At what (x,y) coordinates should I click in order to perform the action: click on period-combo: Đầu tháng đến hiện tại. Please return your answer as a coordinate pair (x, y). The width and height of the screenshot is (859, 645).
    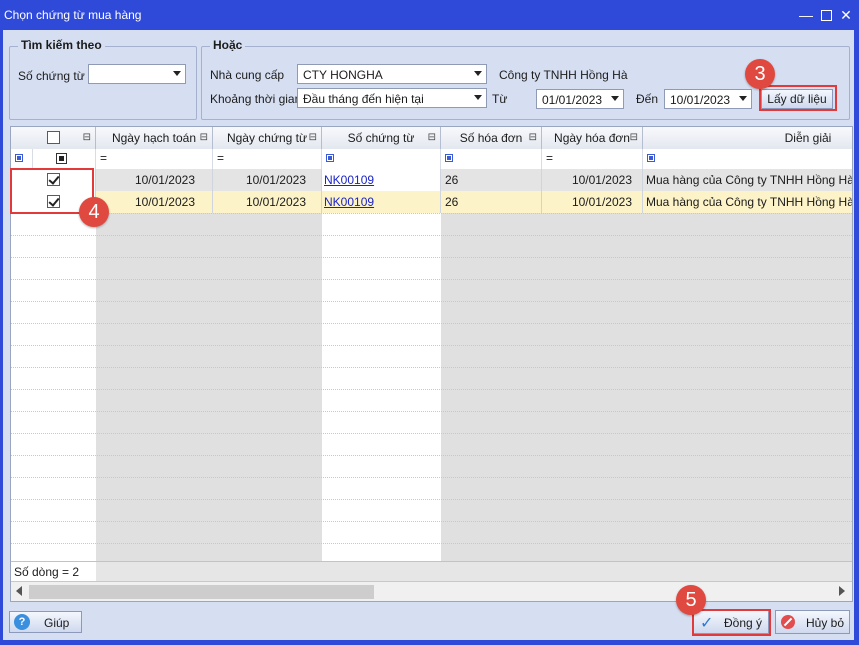
    Looking at the image, I should click on (392, 98).